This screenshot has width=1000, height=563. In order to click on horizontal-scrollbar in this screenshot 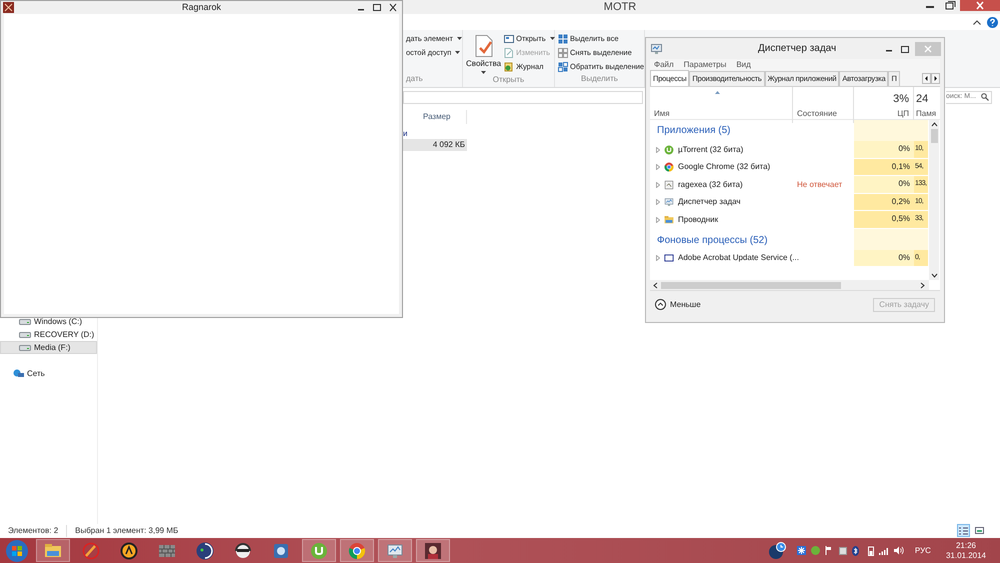, I will do `click(789, 285)`.